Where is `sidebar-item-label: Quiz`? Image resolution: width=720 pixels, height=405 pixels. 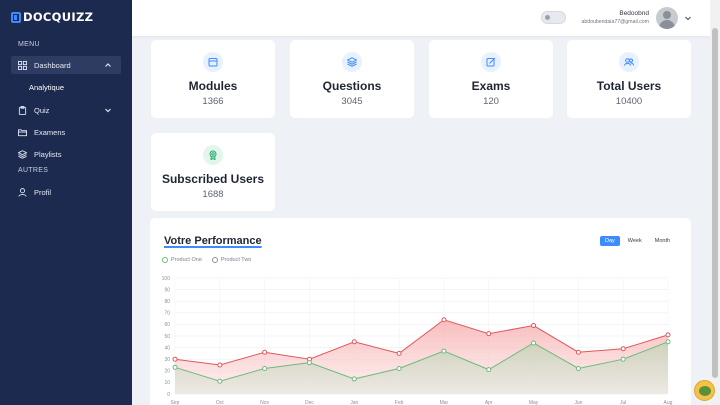 sidebar-item-label: Quiz is located at coordinates (42, 110).